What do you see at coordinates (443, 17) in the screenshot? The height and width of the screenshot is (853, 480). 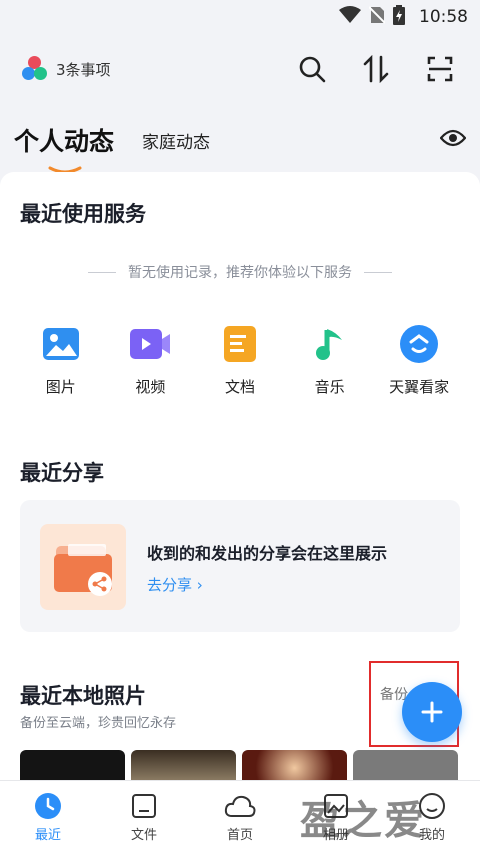 I see `status-time: 10:58` at bounding box center [443, 17].